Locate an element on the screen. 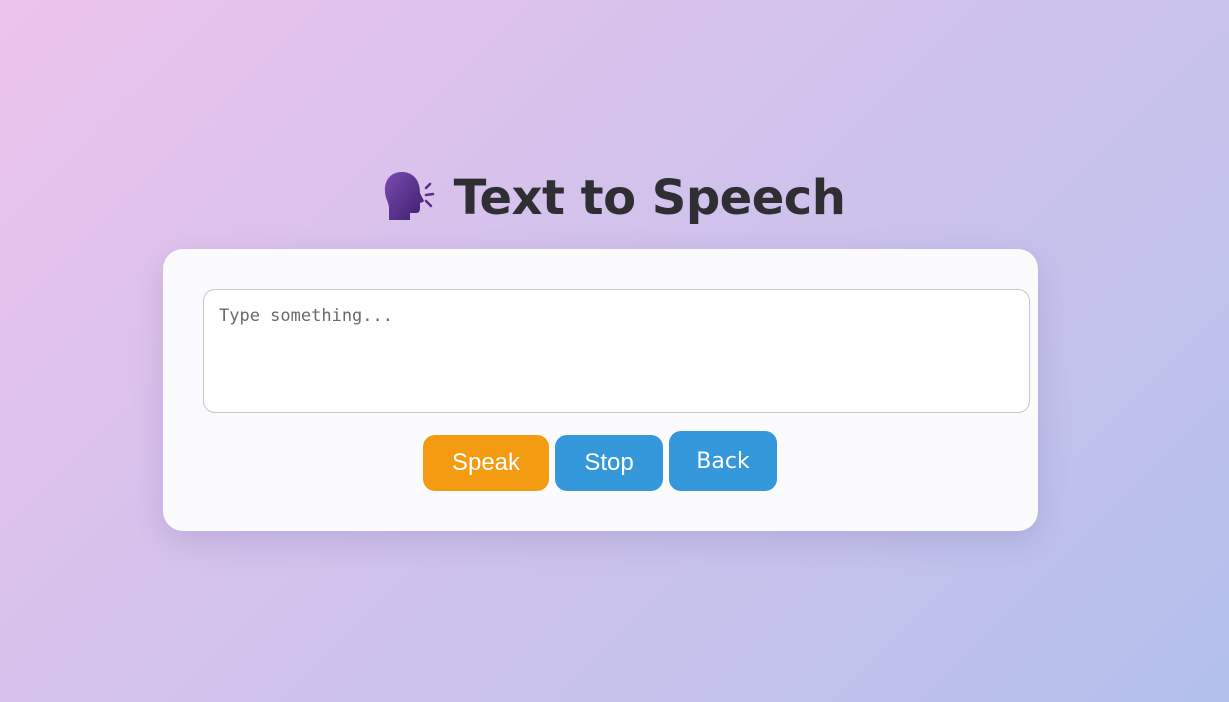 The image size is (1229, 702). page-header: Text to Speech is located at coordinates (614, 198).